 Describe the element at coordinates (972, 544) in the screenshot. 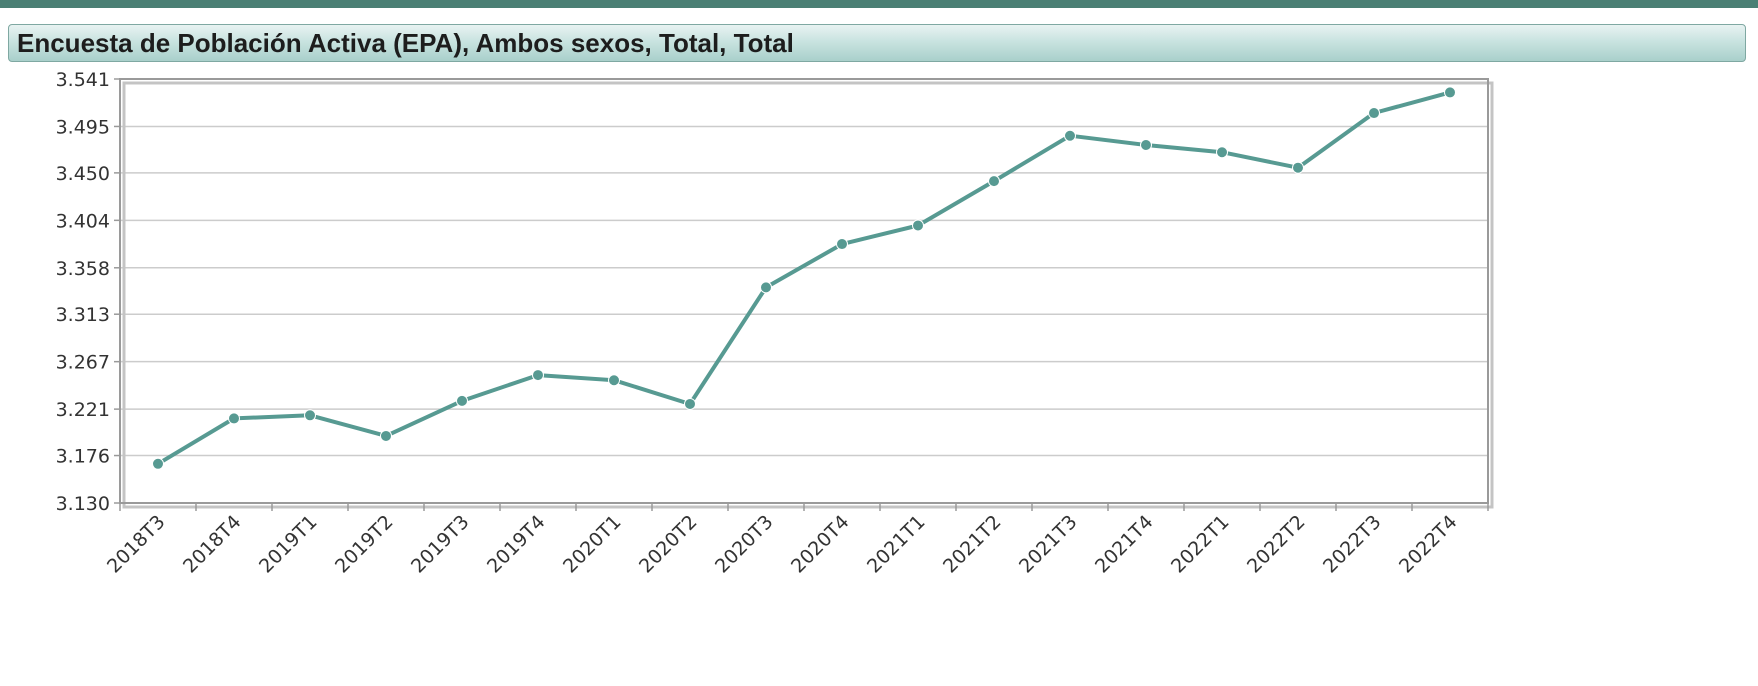

I see `x-tick-label: 2021T2` at that location.